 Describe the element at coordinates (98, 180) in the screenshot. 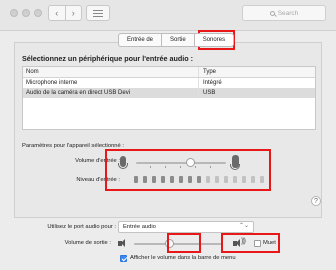

I see `input-level-label: Niveau d'entrée :` at that location.